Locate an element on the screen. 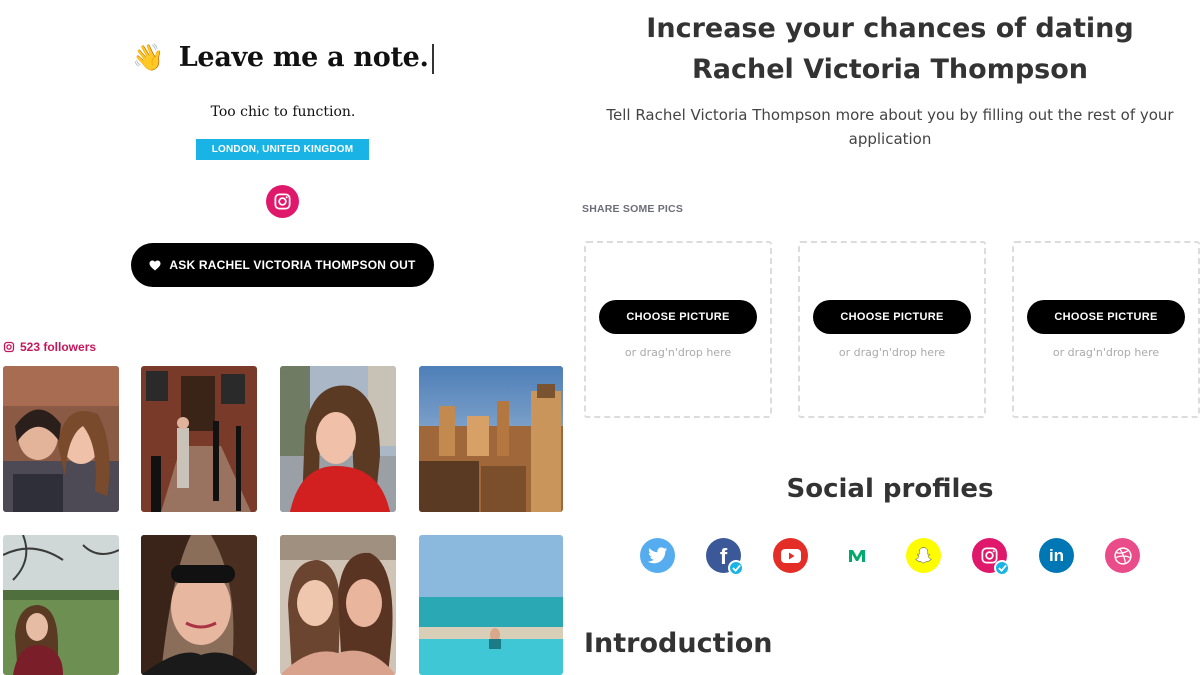 The width and height of the screenshot is (1200, 675). followers-count: 523 followers is located at coordinates (58, 347).